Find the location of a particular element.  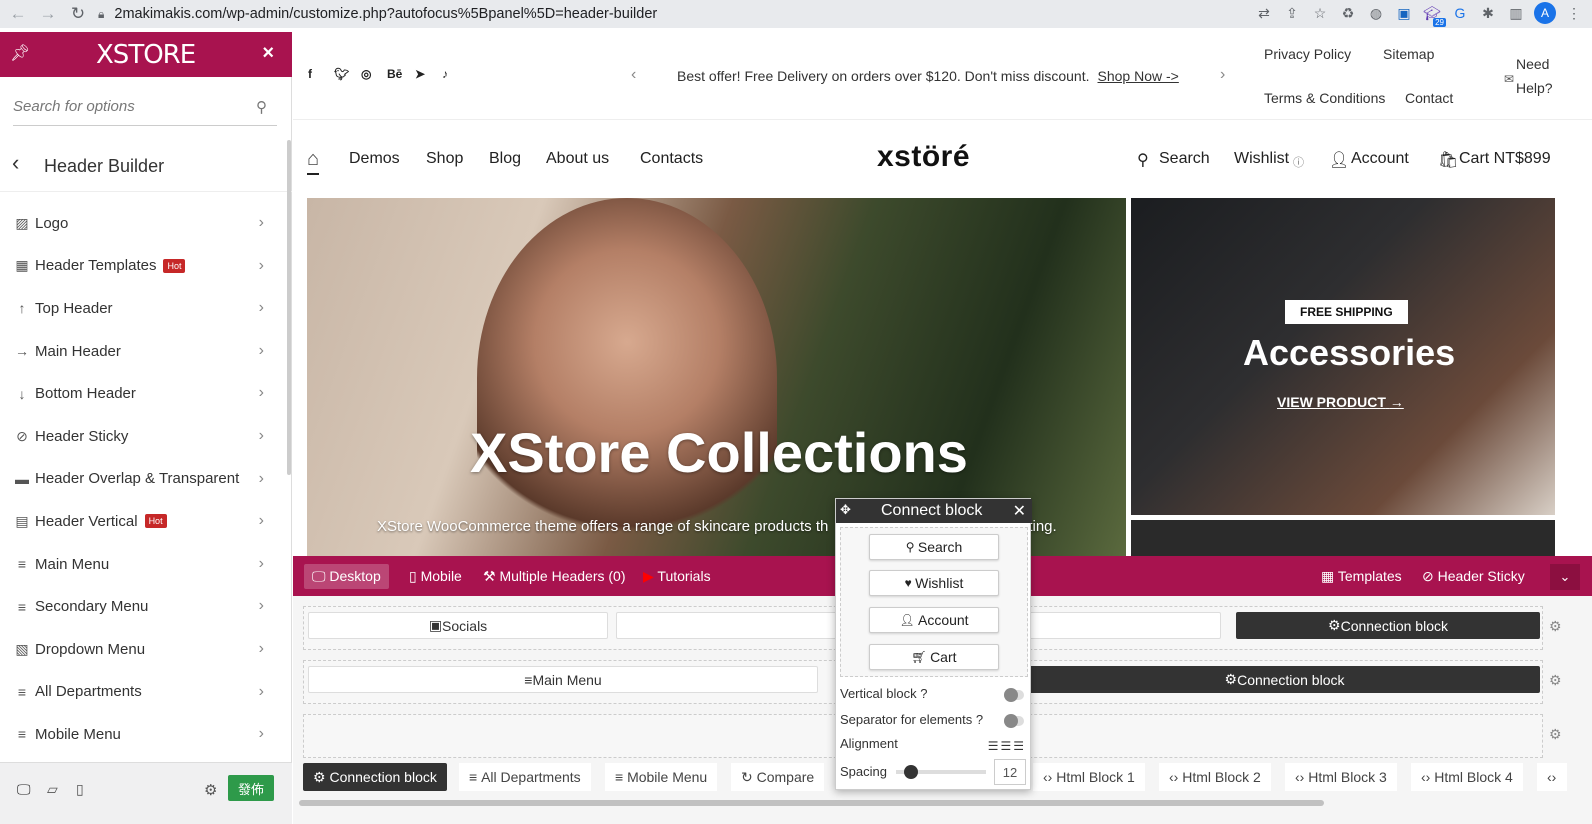

sidebar-item-main-header: → Main Header › is located at coordinates (143, 351).